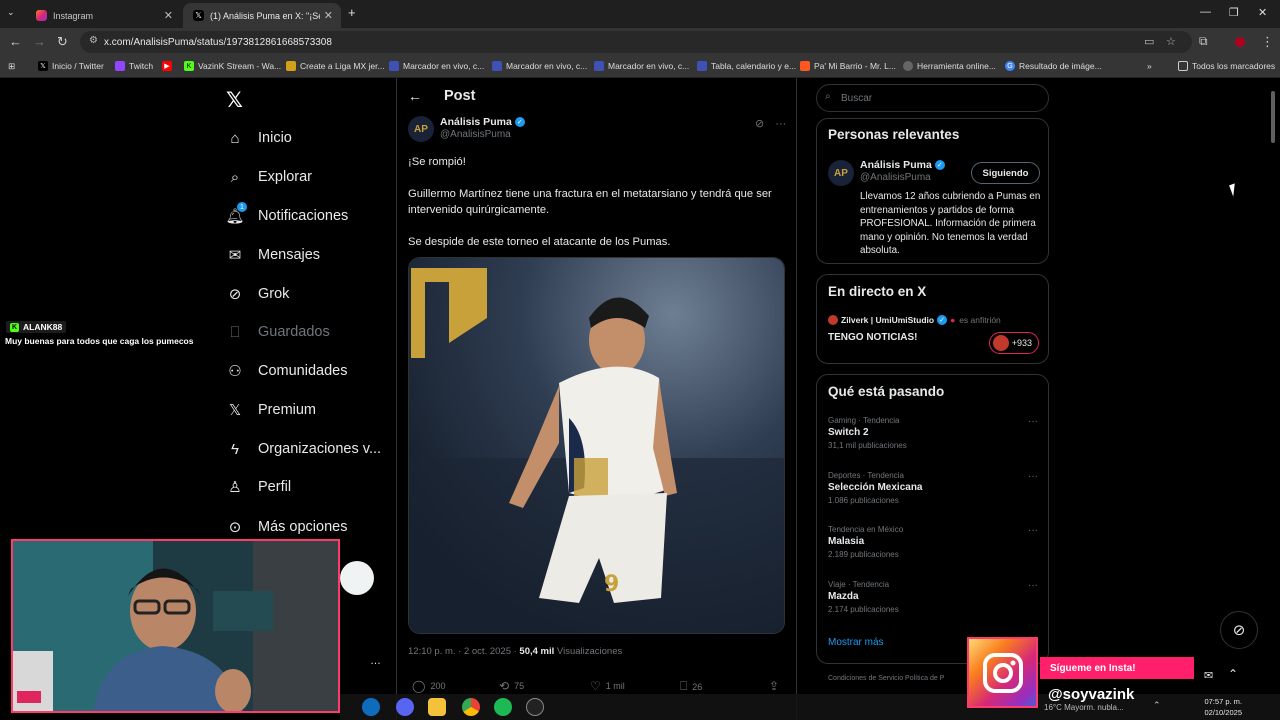 This screenshot has width=1280, height=720. What do you see at coordinates (1267, 42) in the screenshot?
I see `menu-icon: ⋮` at bounding box center [1267, 42].